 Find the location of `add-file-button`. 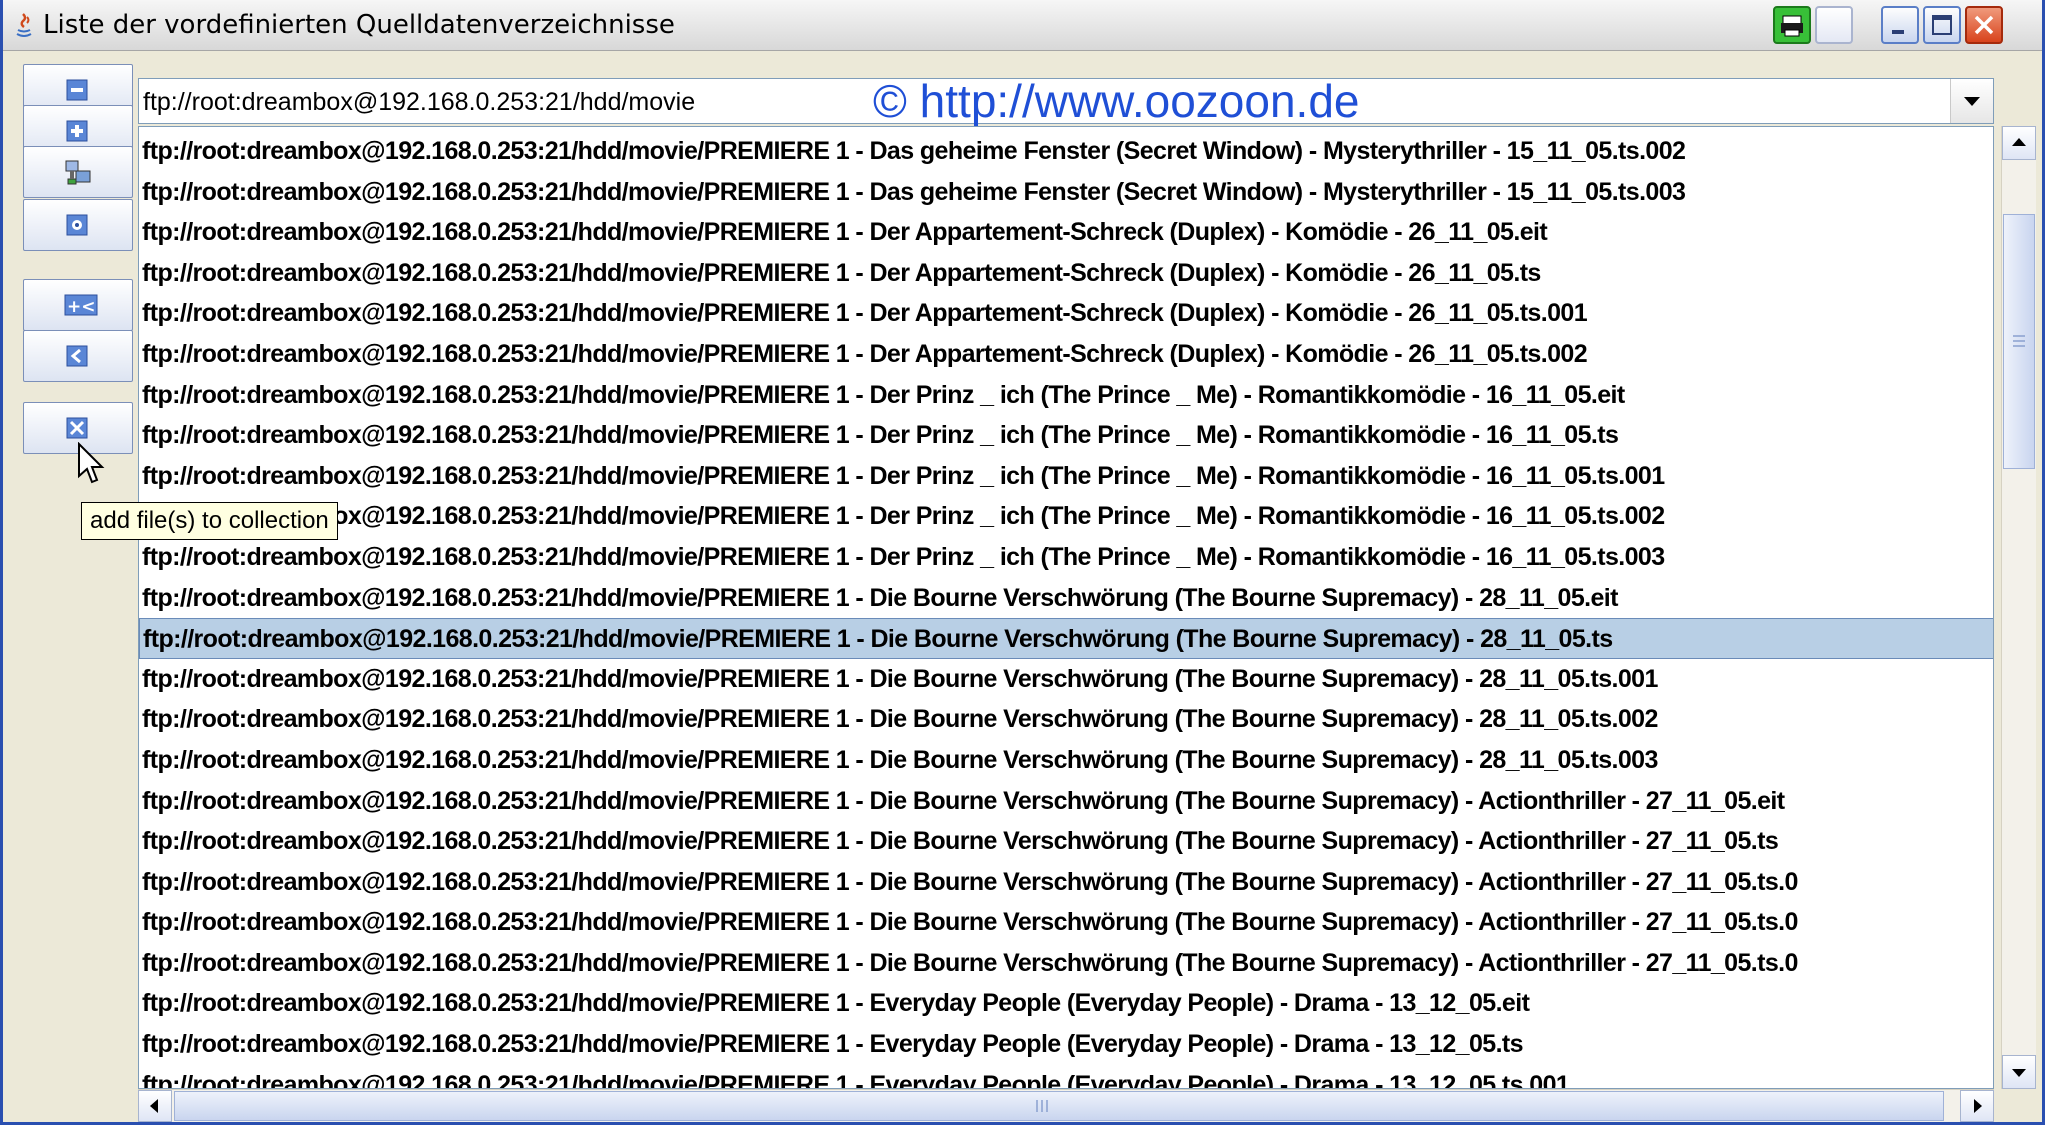

add-file-button is located at coordinates (78, 356).